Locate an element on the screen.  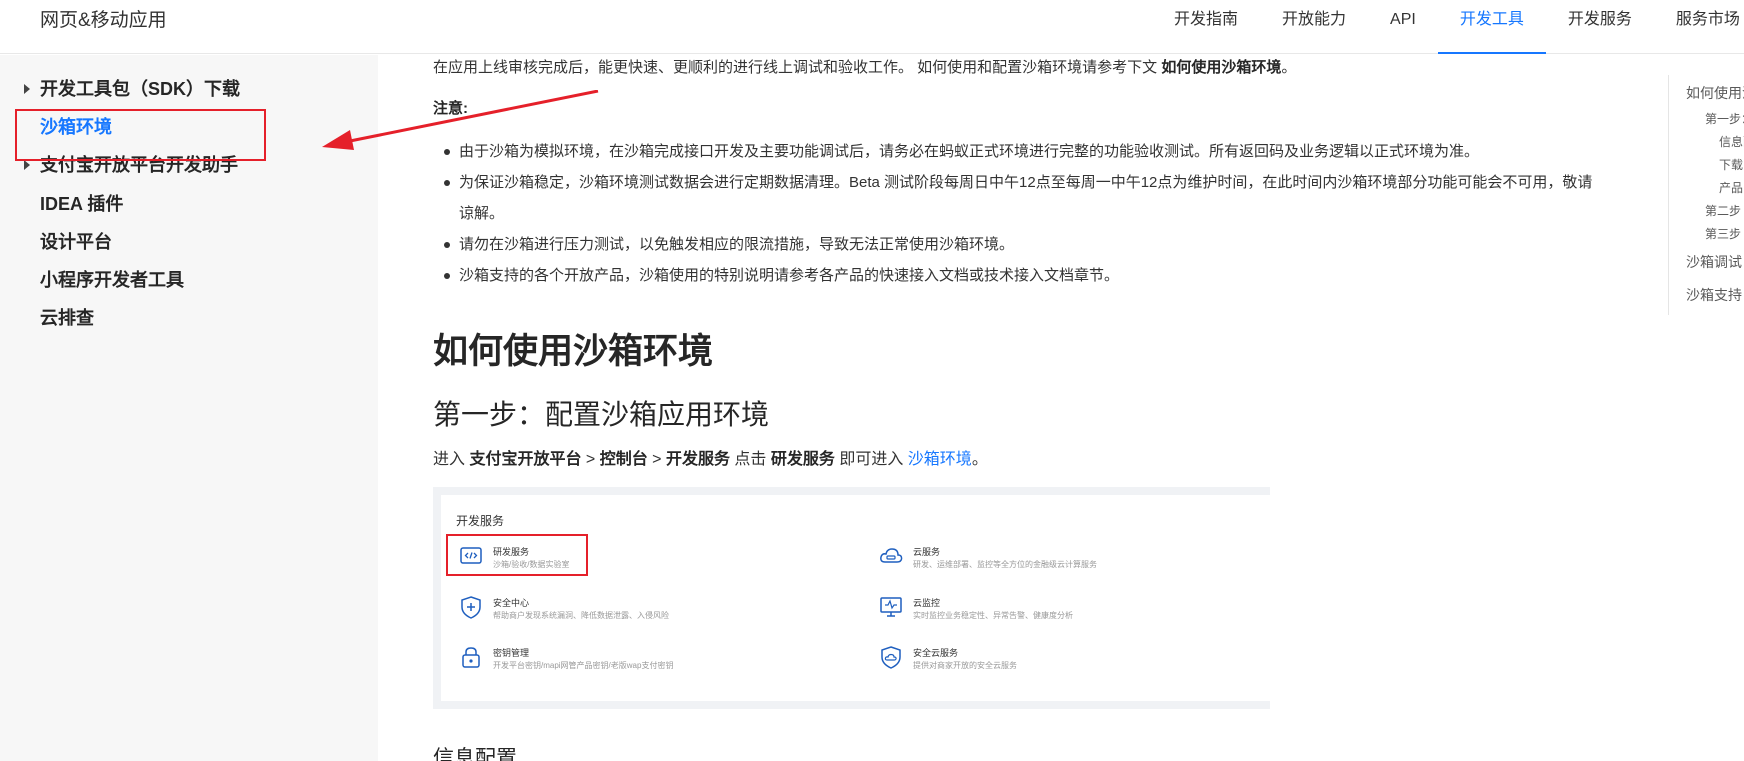
nav-item-dev-guide: 开发指南 is located at coordinates (1206, 27).